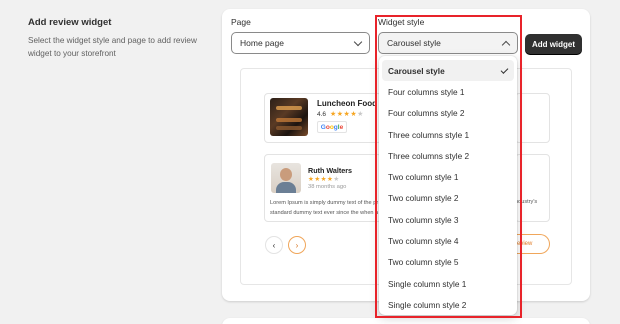  Describe the element at coordinates (401, 22) in the screenshot. I see `widget-style-label: Widget style` at that location.